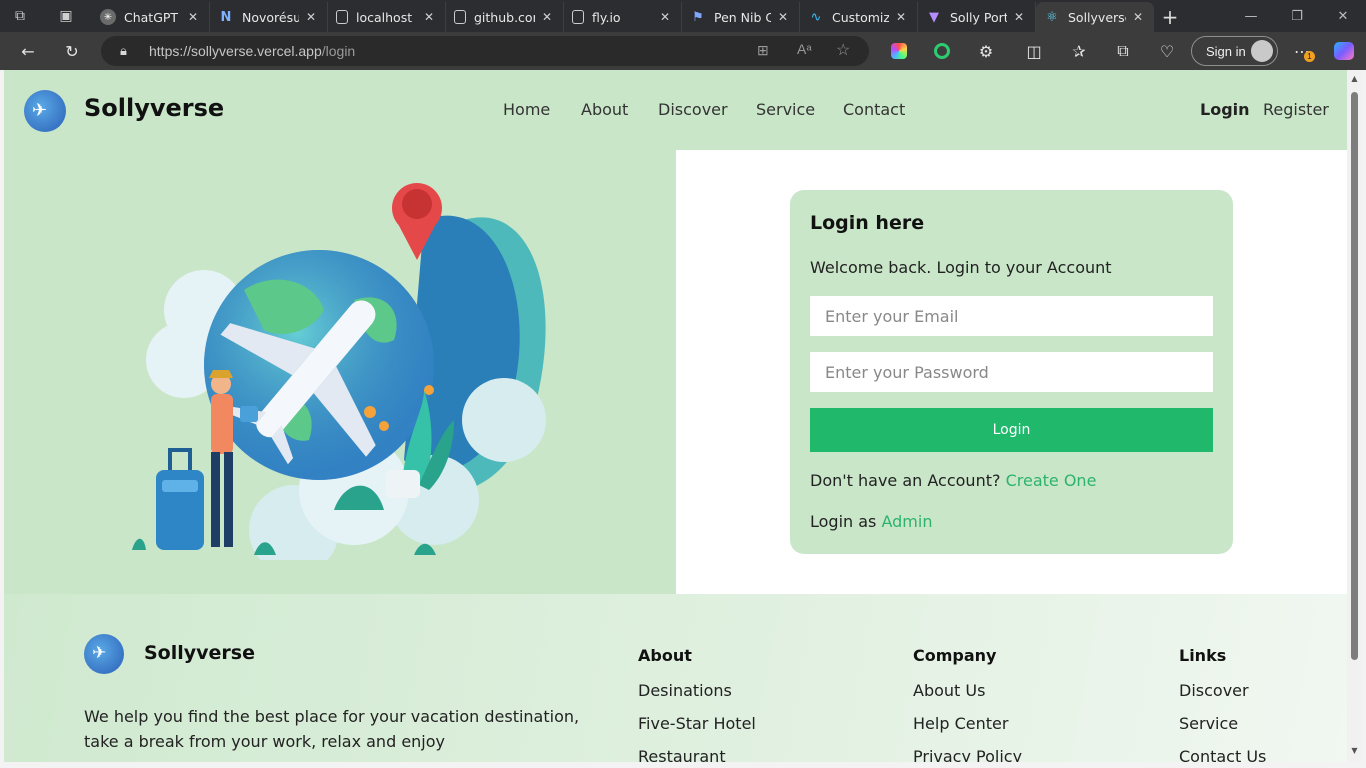  I want to click on footer-link-about-us: About Us, so click(967, 690).